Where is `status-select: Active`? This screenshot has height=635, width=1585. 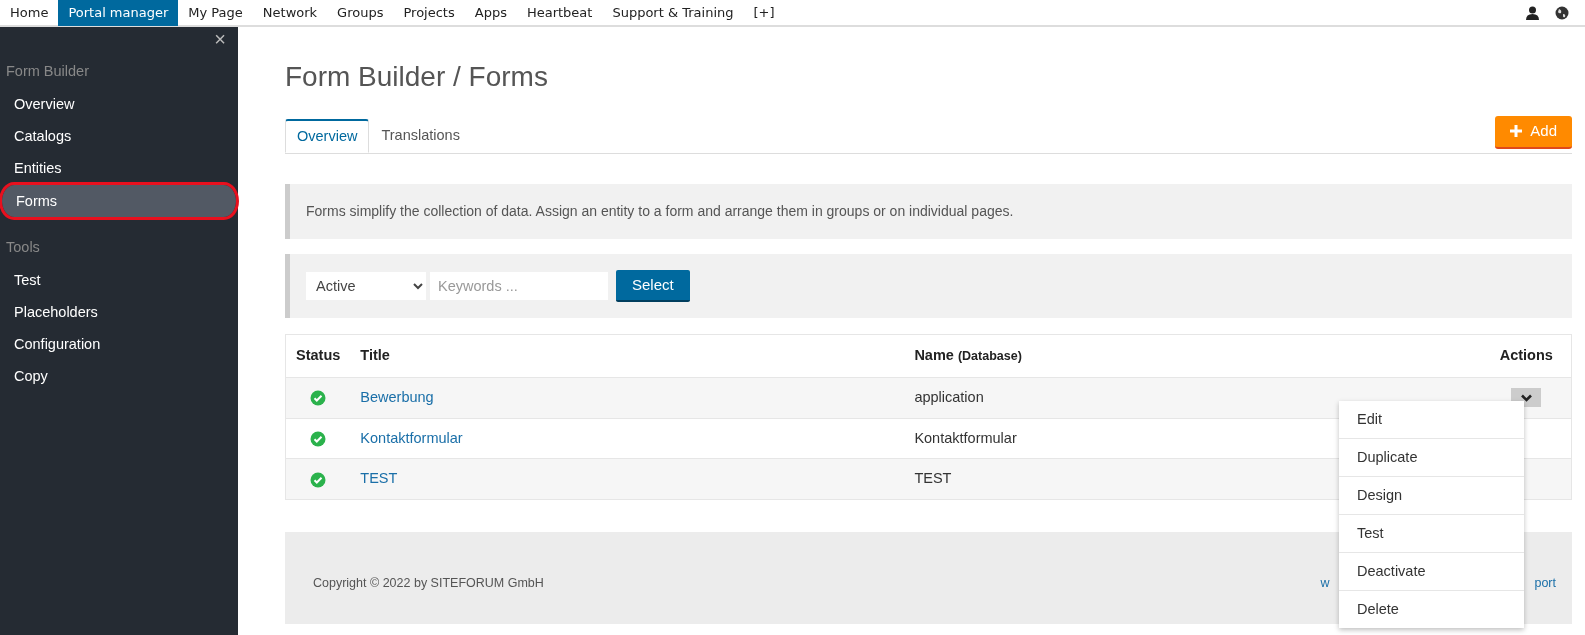
status-select: Active is located at coordinates (366, 285).